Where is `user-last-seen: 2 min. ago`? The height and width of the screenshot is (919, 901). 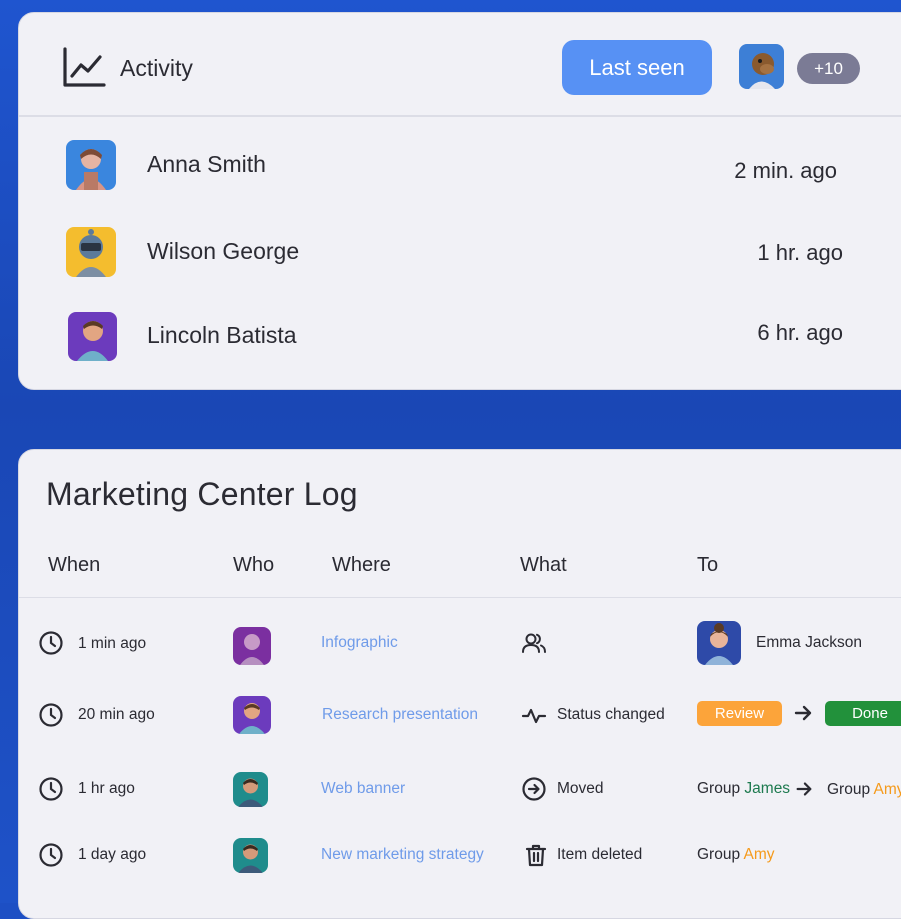
user-last-seen: 2 min. ago is located at coordinates (785, 170).